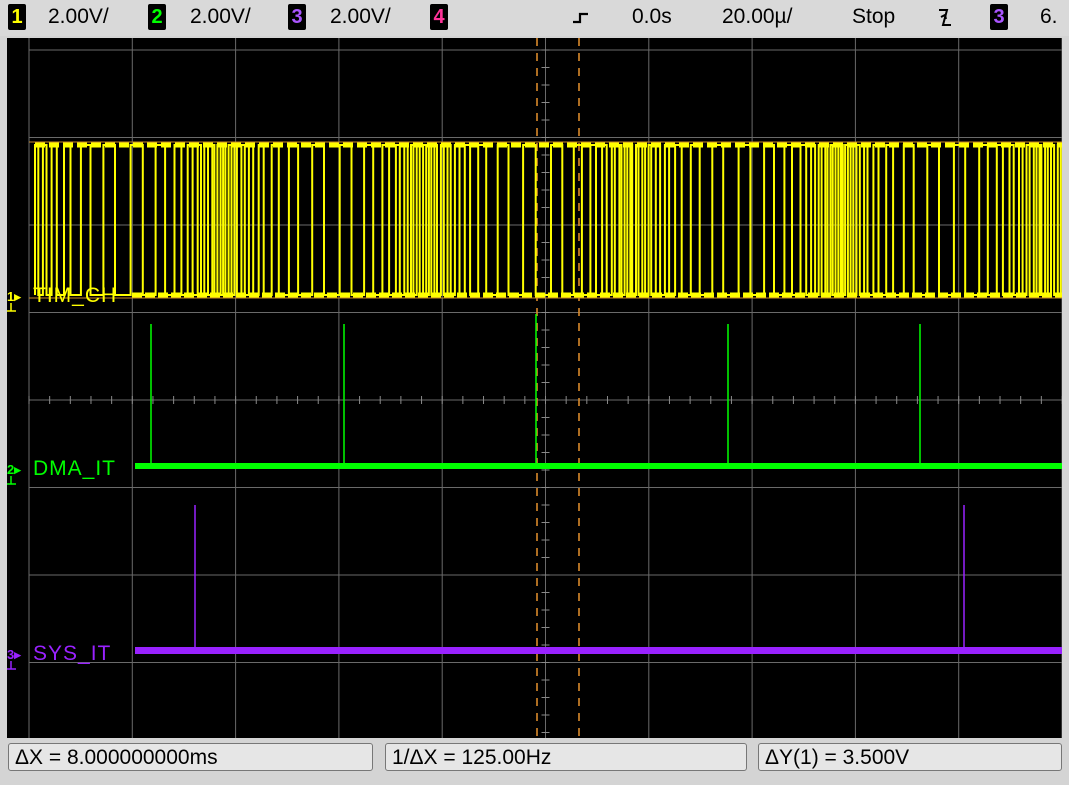 The image size is (1069, 785). I want to click on channel-4-badge: 4, so click(439, 17).